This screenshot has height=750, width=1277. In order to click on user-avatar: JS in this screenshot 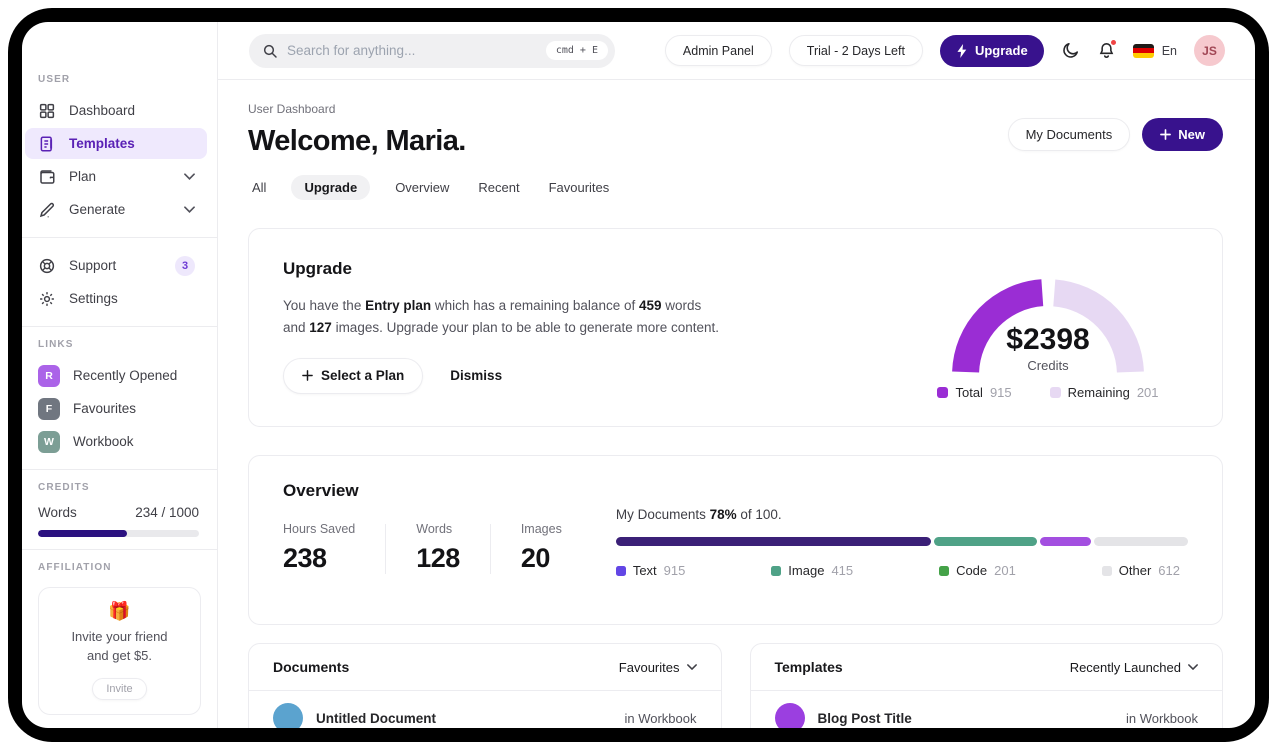, I will do `click(1209, 50)`.